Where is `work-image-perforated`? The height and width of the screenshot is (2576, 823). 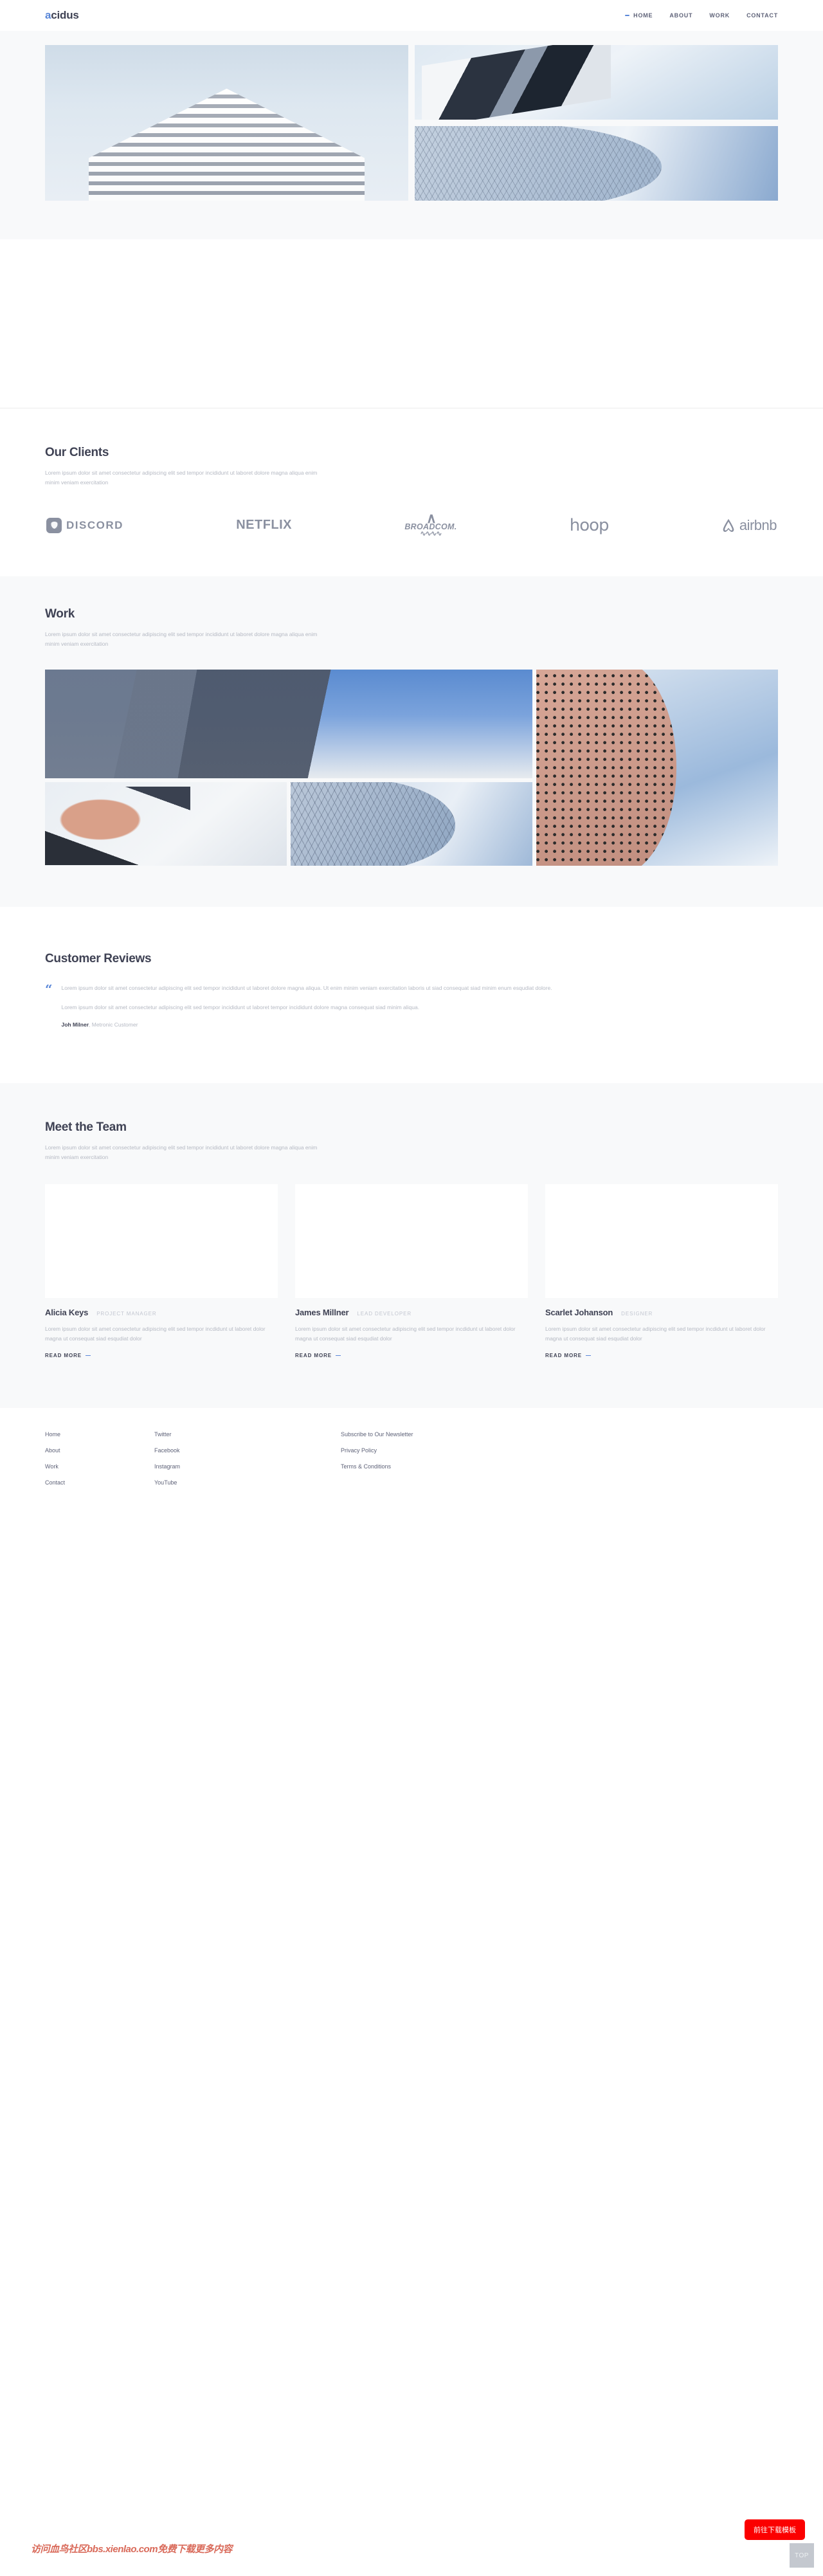 work-image-perforated is located at coordinates (657, 767).